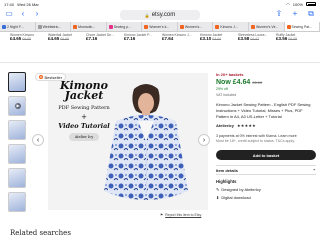  Describe the element at coordinates (217, 39) in the screenshot. I see `recommendation-old-price: £3.44` at that location.